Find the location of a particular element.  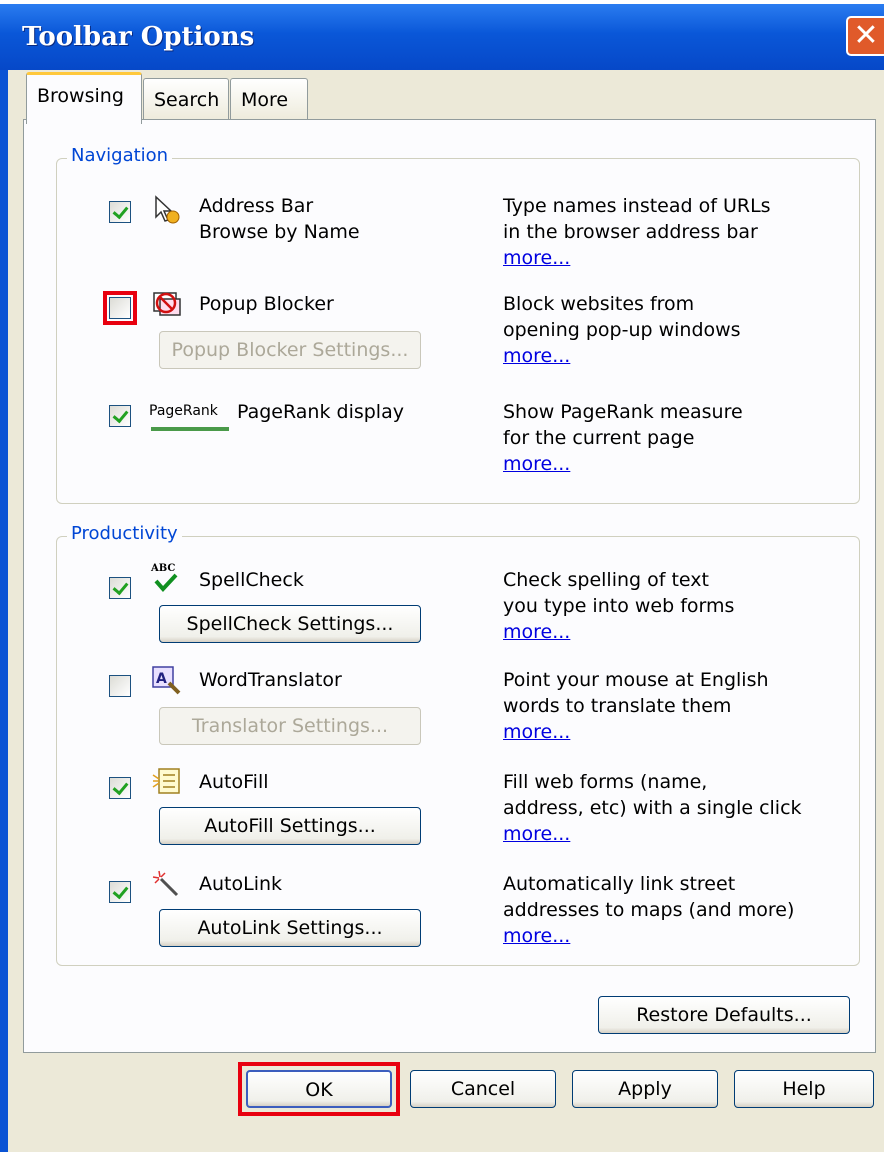

autofill-checkbox is located at coordinates (120, 788).